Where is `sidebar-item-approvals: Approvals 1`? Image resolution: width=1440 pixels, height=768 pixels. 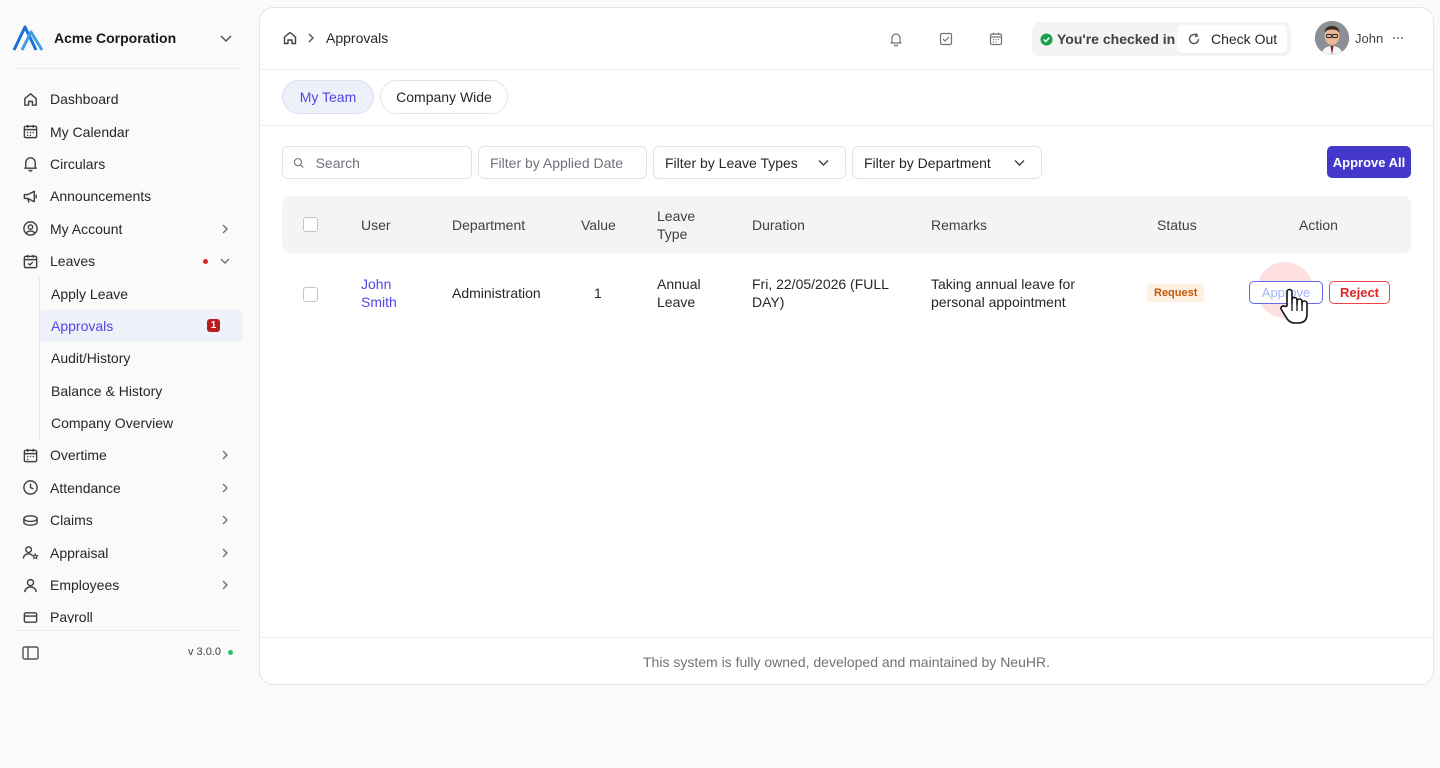
sidebar-item-approvals: Approvals 1 is located at coordinates (141, 326).